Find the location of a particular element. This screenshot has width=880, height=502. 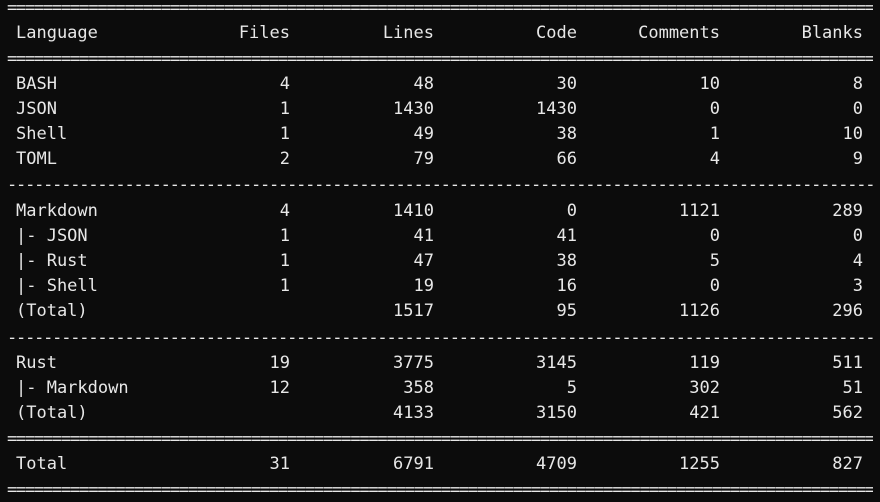

cell-code: 3150 is located at coordinates (556, 413).